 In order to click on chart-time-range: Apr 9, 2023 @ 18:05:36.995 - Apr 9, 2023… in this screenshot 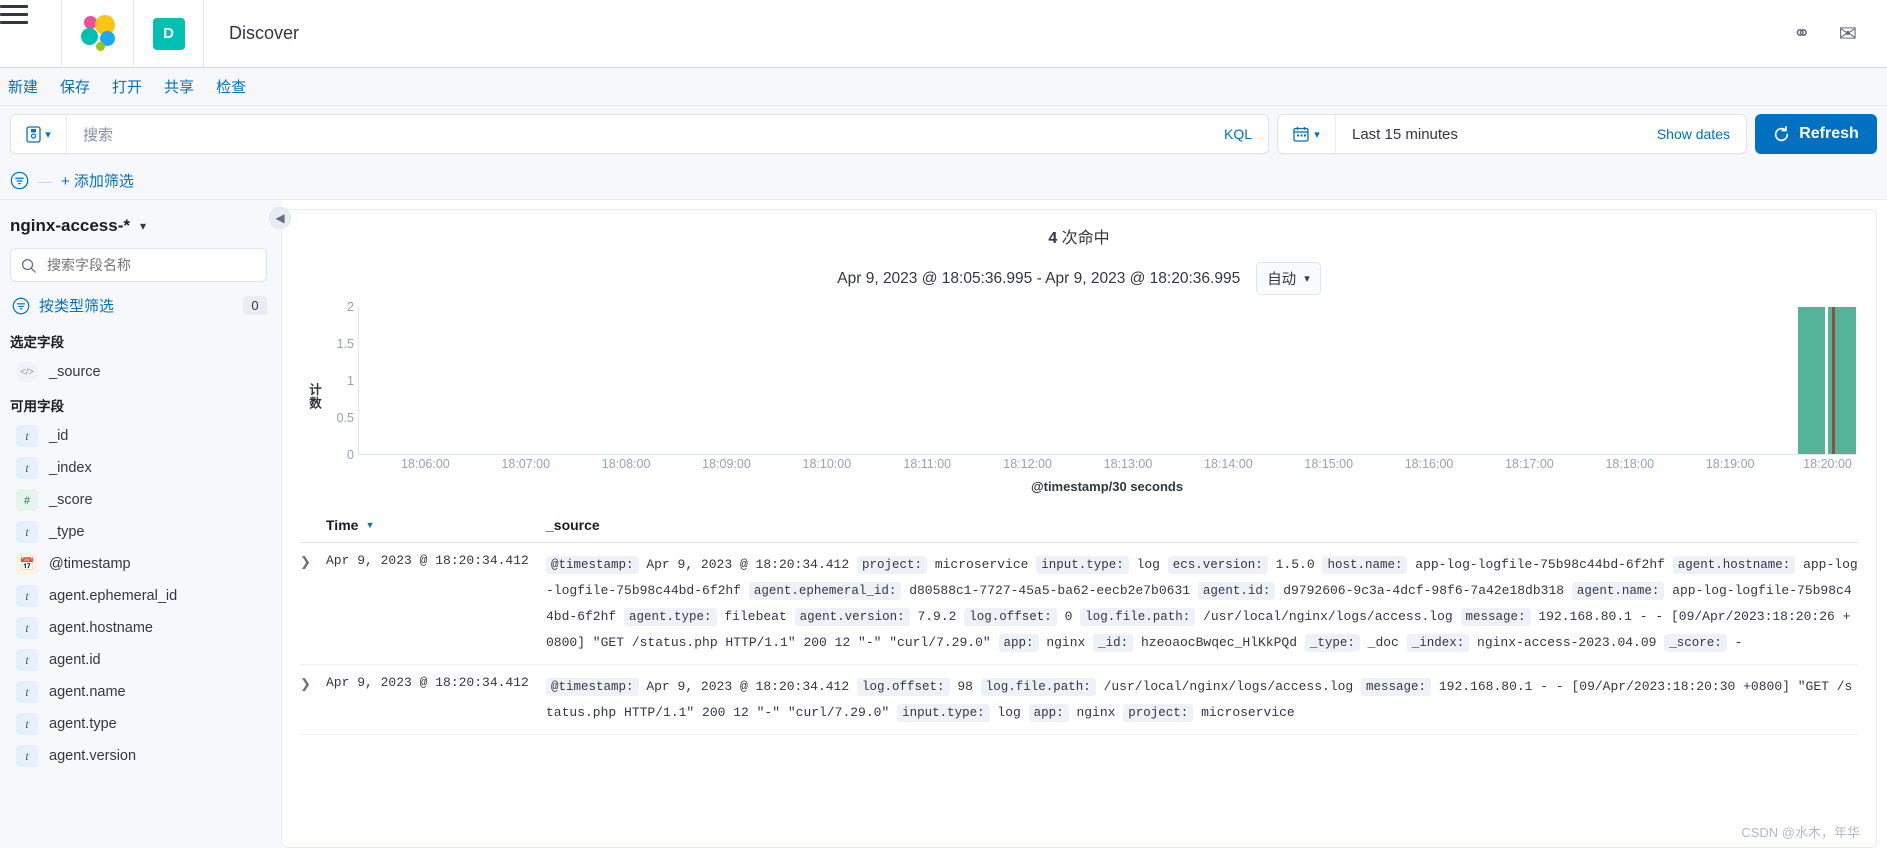, I will do `click(1039, 278)`.